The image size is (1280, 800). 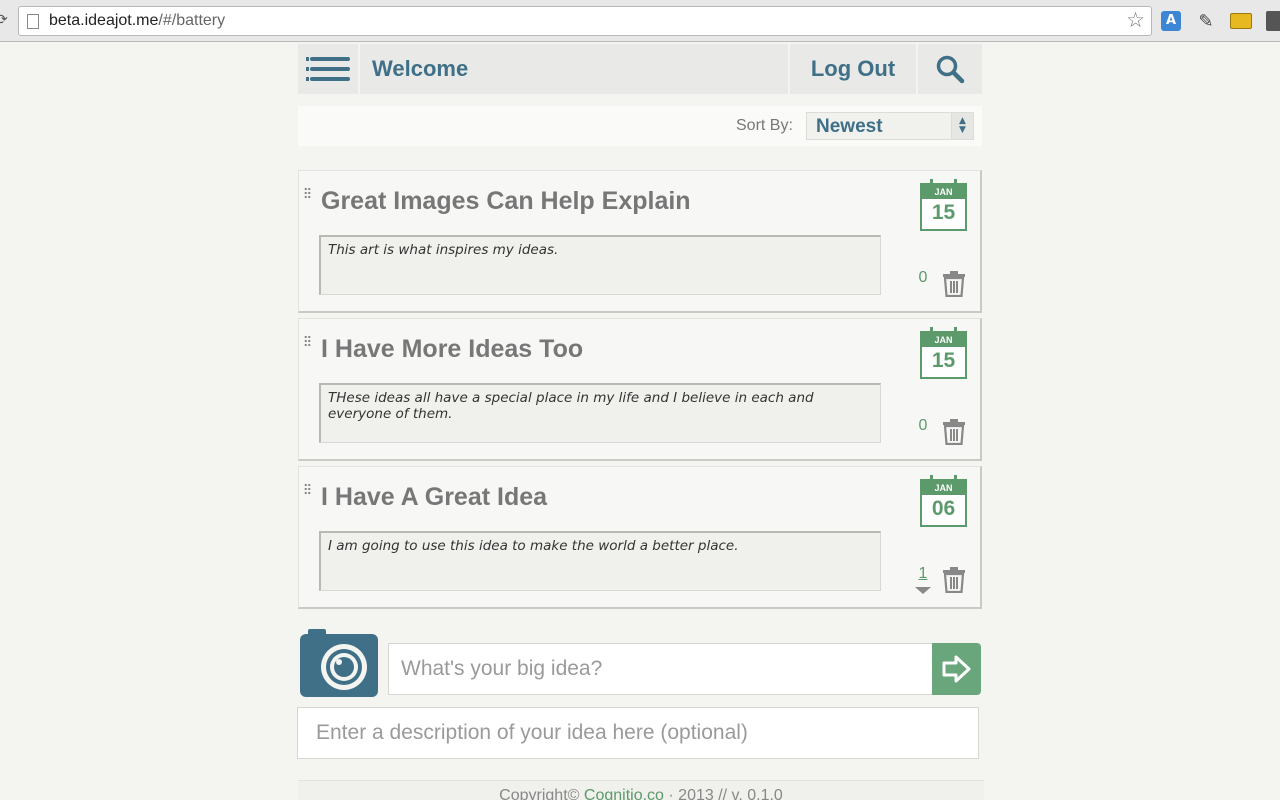 What do you see at coordinates (1135, 20) in the screenshot?
I see `bookmark-star-icon: ☆` at bounding box center [1135, 20].